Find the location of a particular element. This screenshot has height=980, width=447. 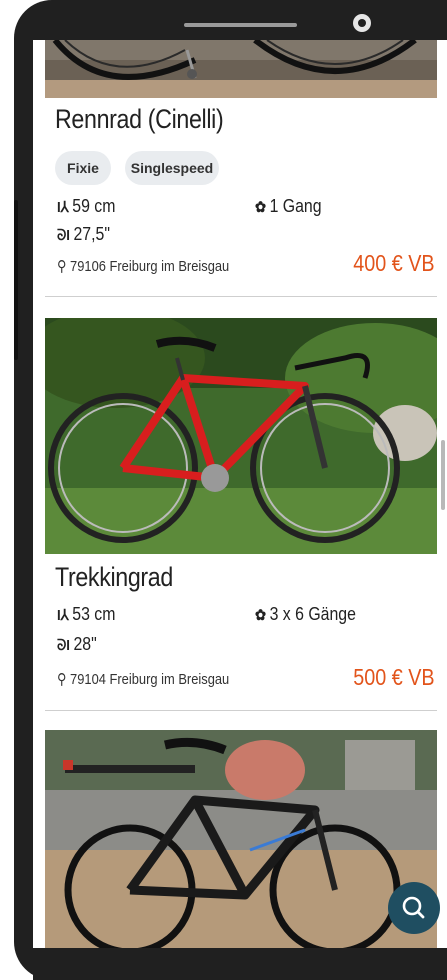

location-text: 79106 Freiburg im Breisgau is located at coordinates (150, 266).